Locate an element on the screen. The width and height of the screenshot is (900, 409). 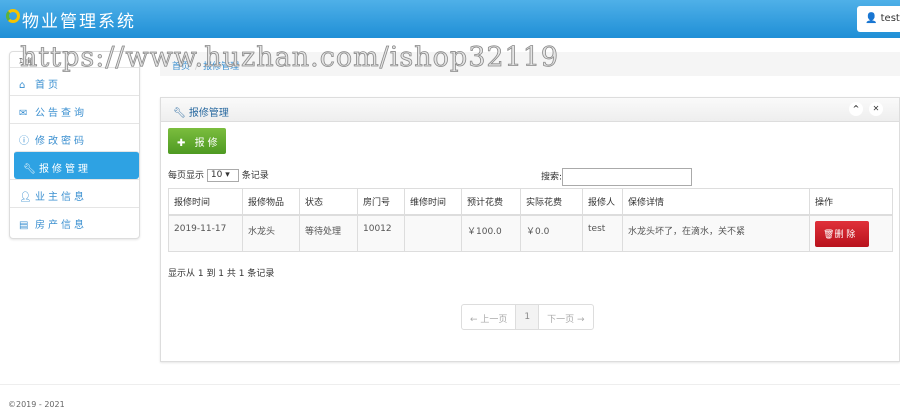
table-info: 显示从 1 到 1 共 1 条记录 is located at coordinates (221, 274).